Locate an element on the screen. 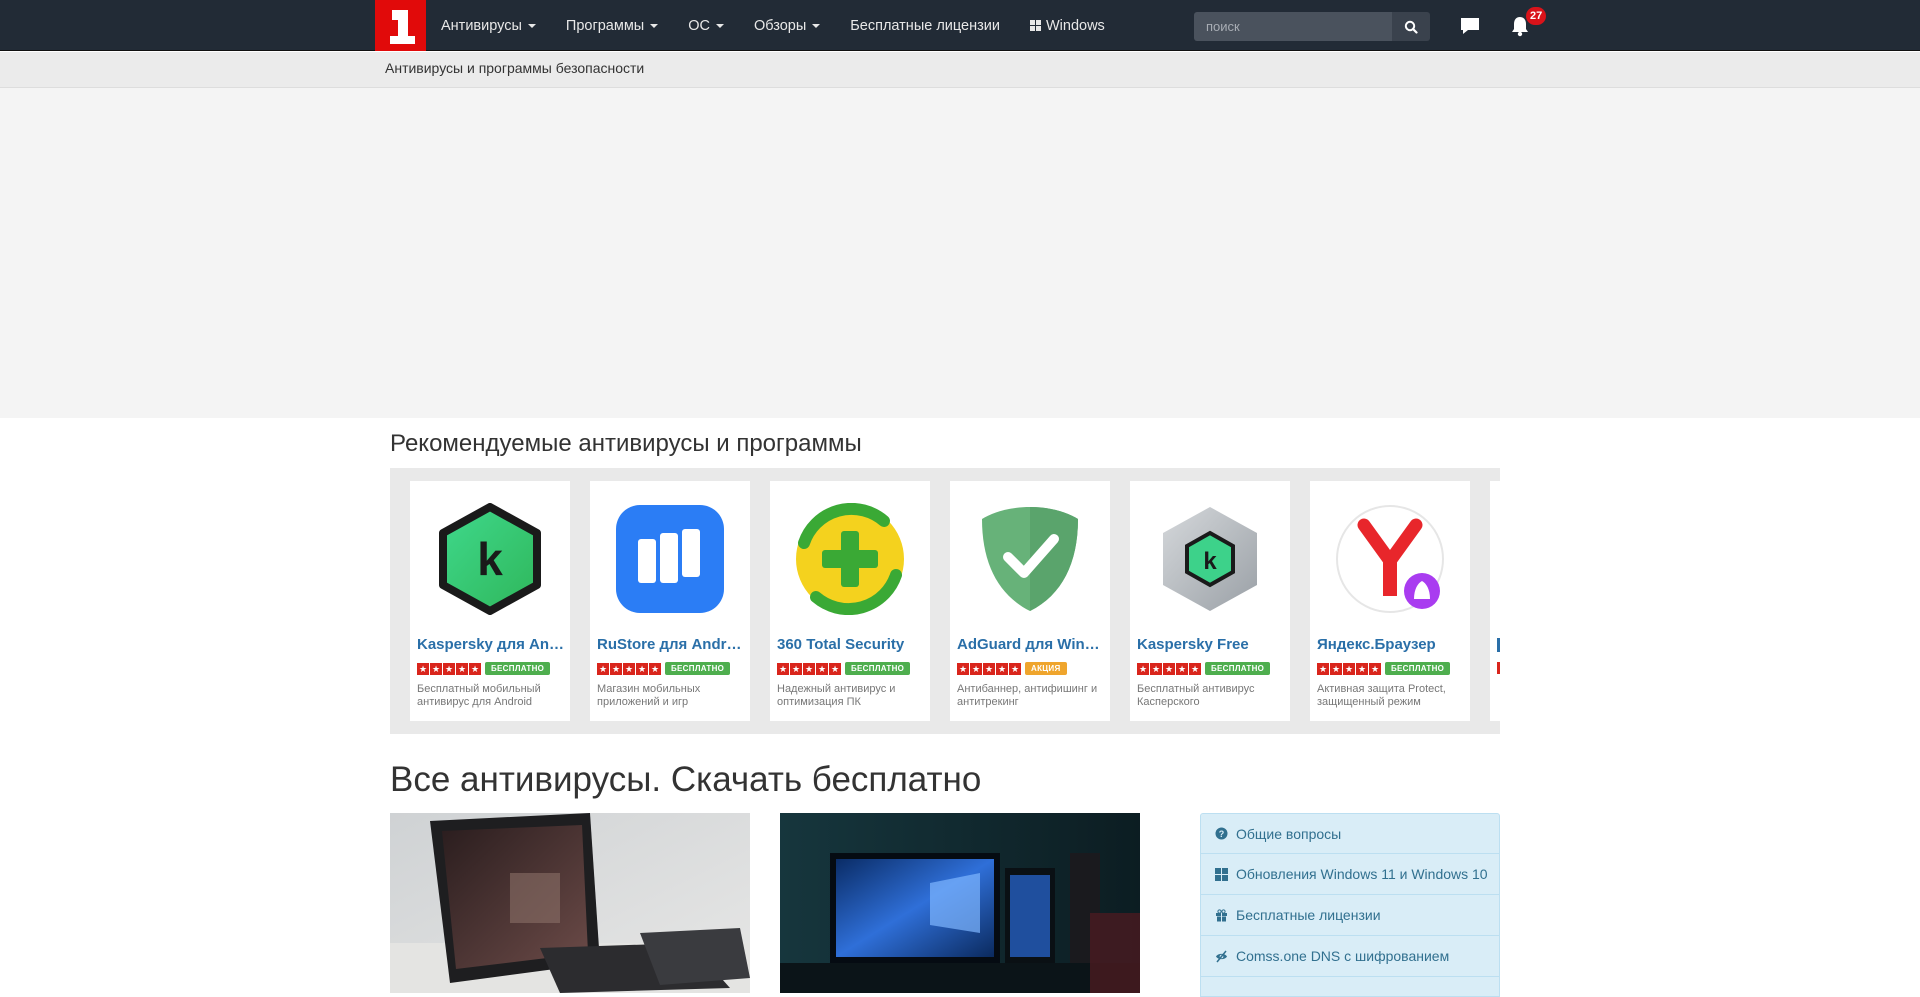  yandex-browser-icon is located at coordinates (1390, 559).